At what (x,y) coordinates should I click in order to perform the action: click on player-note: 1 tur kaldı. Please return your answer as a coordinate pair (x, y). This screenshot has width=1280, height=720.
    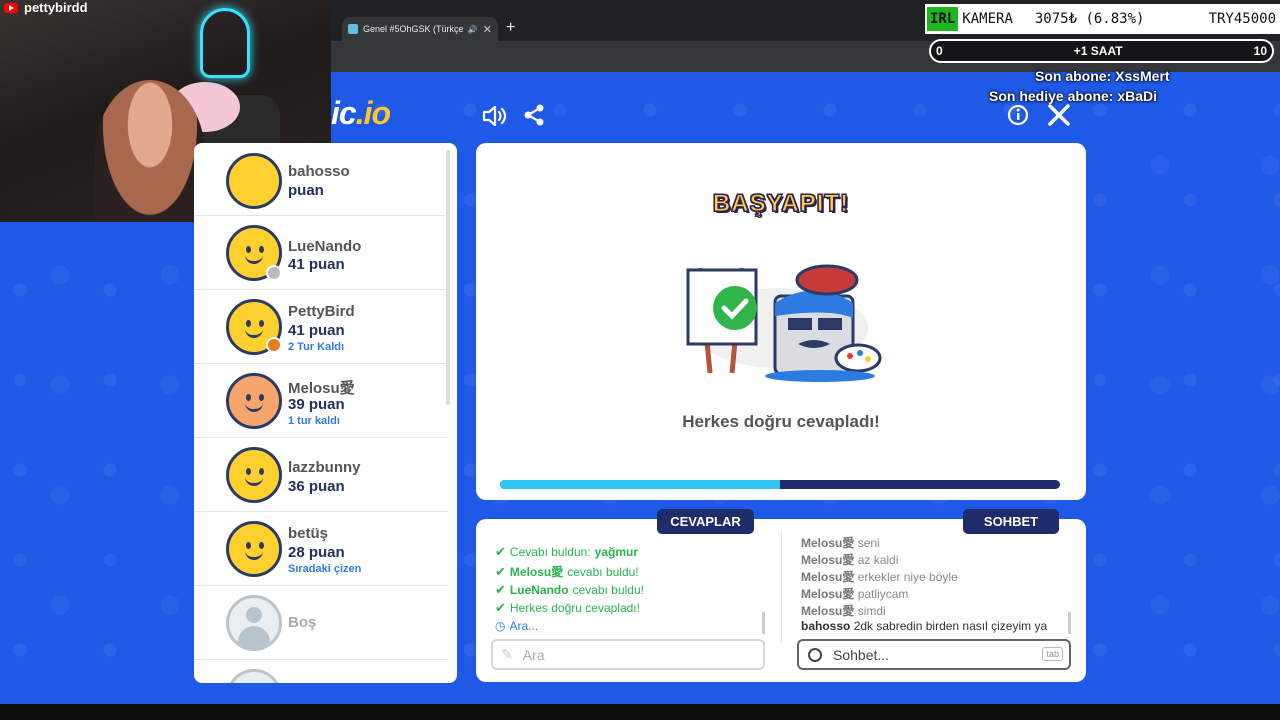
    Looking at the image, I should click on (314, 421).